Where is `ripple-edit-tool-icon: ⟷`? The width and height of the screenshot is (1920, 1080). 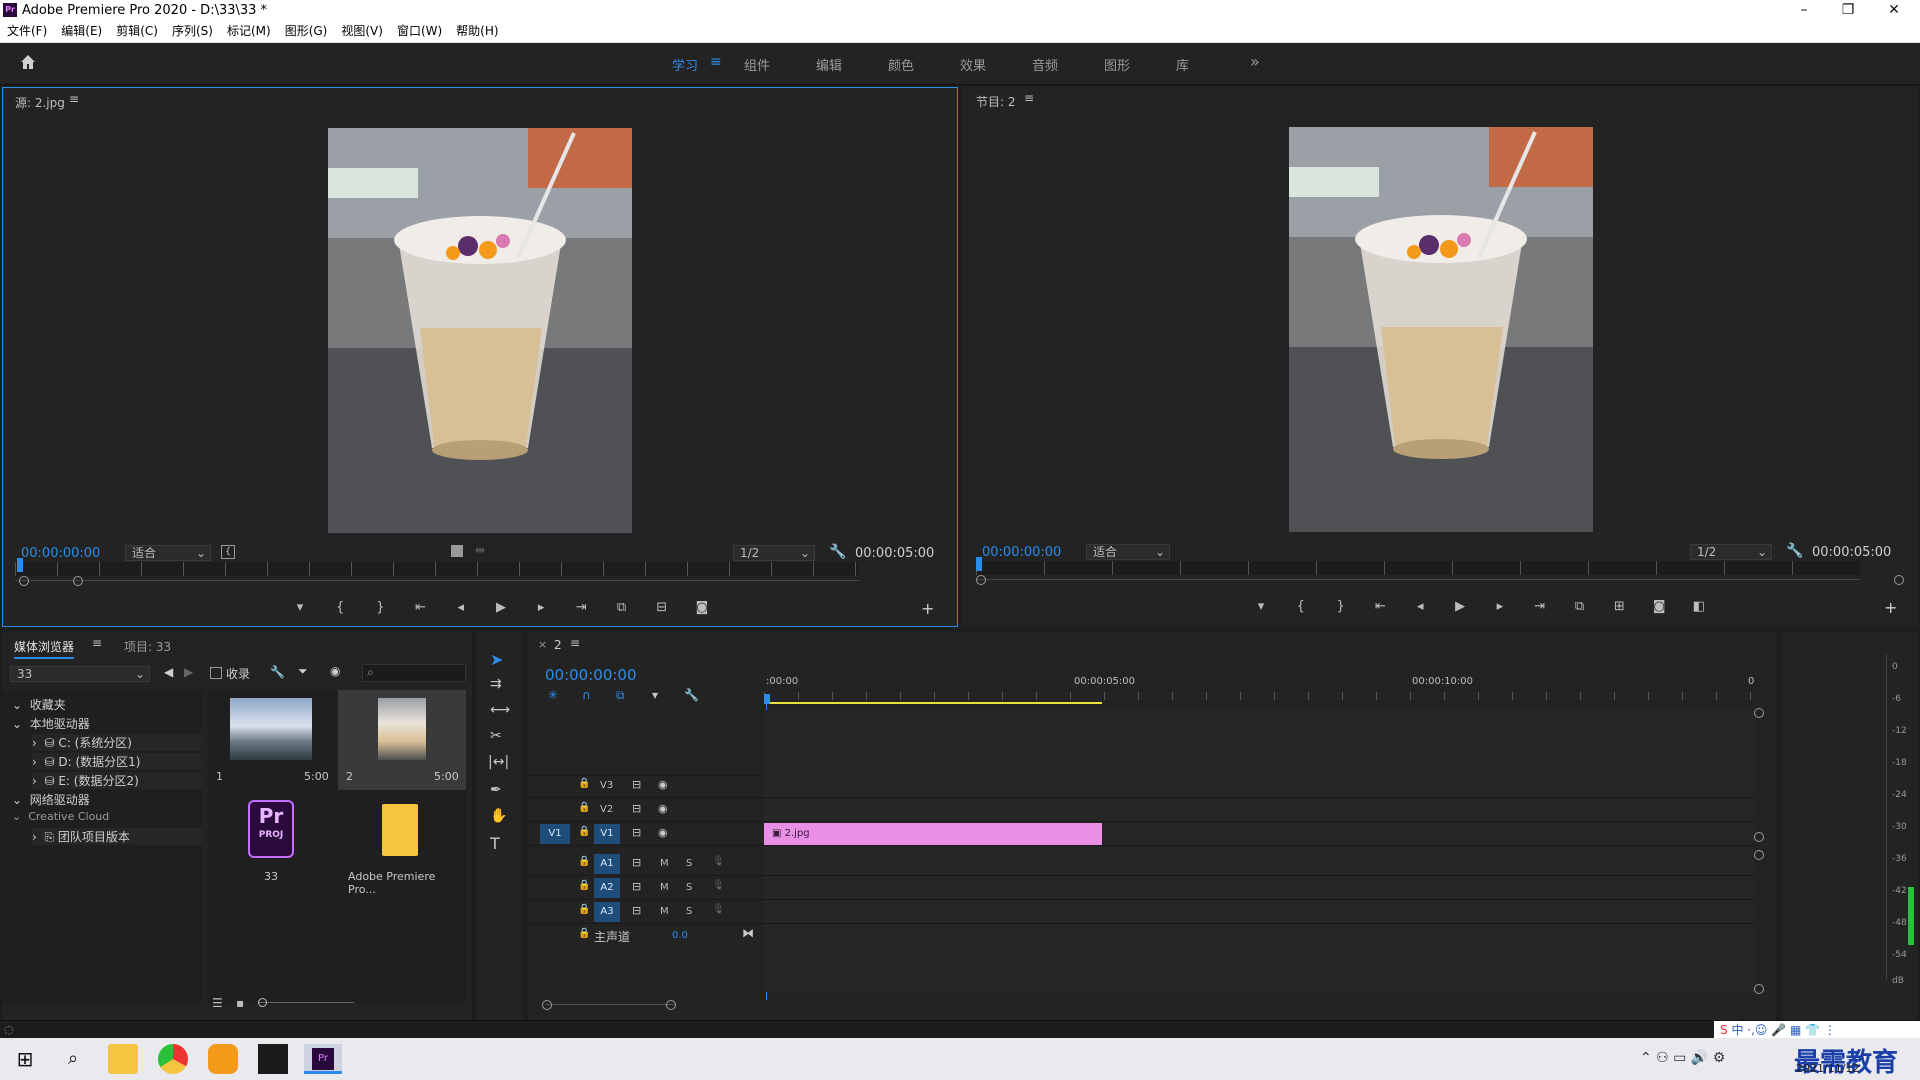
ripple-edit-tool-icon: ⟷ is located at coordinates (500, 710).